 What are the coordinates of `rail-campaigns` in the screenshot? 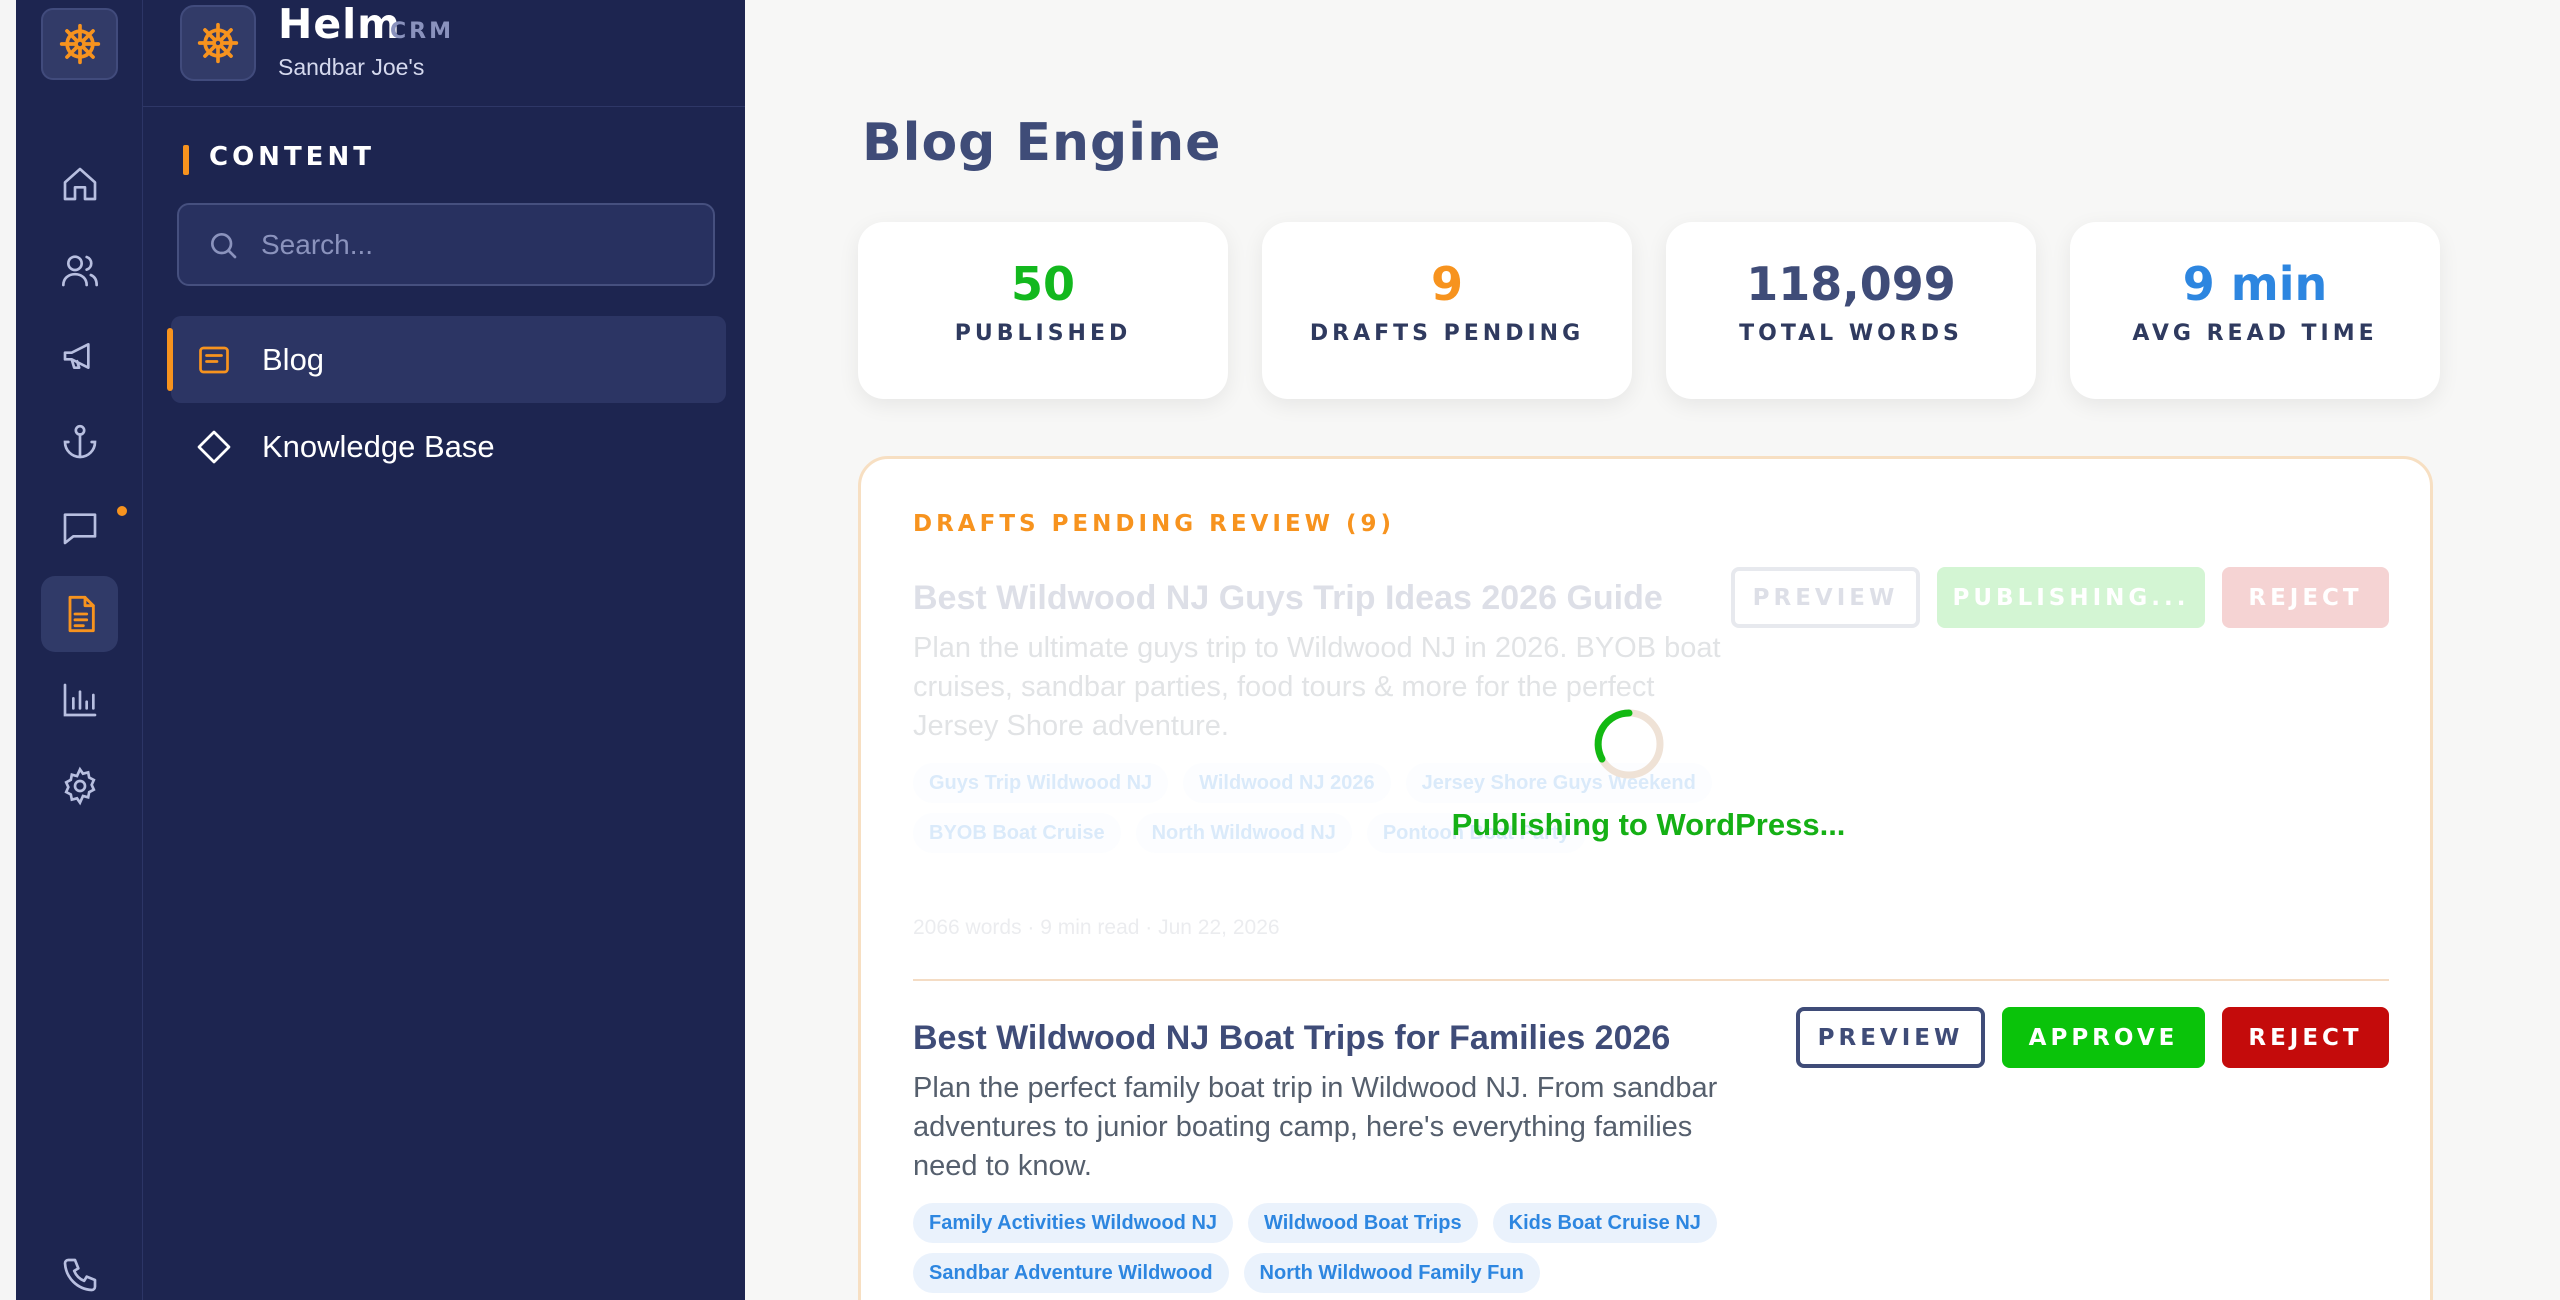 It's located at (79, 356).